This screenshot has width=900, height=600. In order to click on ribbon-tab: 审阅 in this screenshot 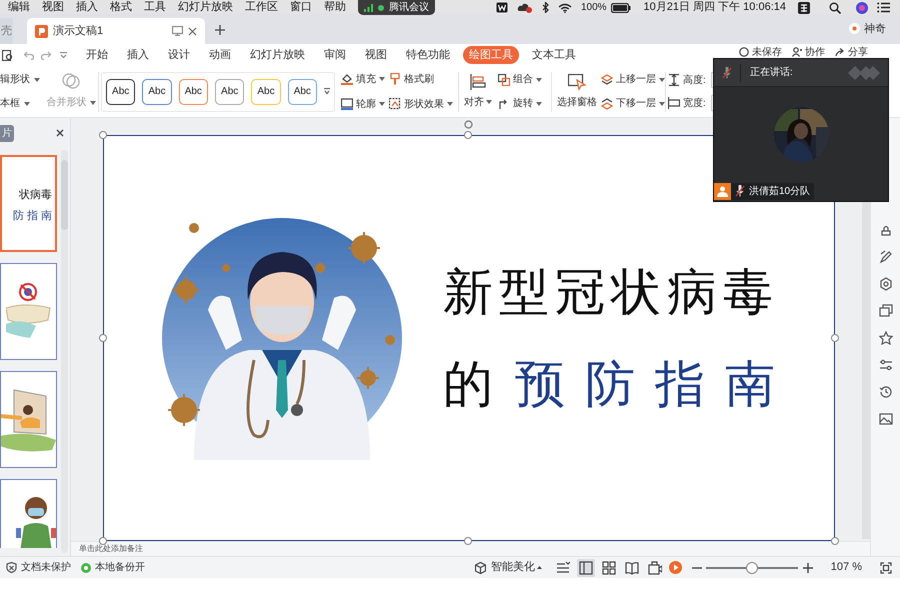, I will do `click(335, 55)`.